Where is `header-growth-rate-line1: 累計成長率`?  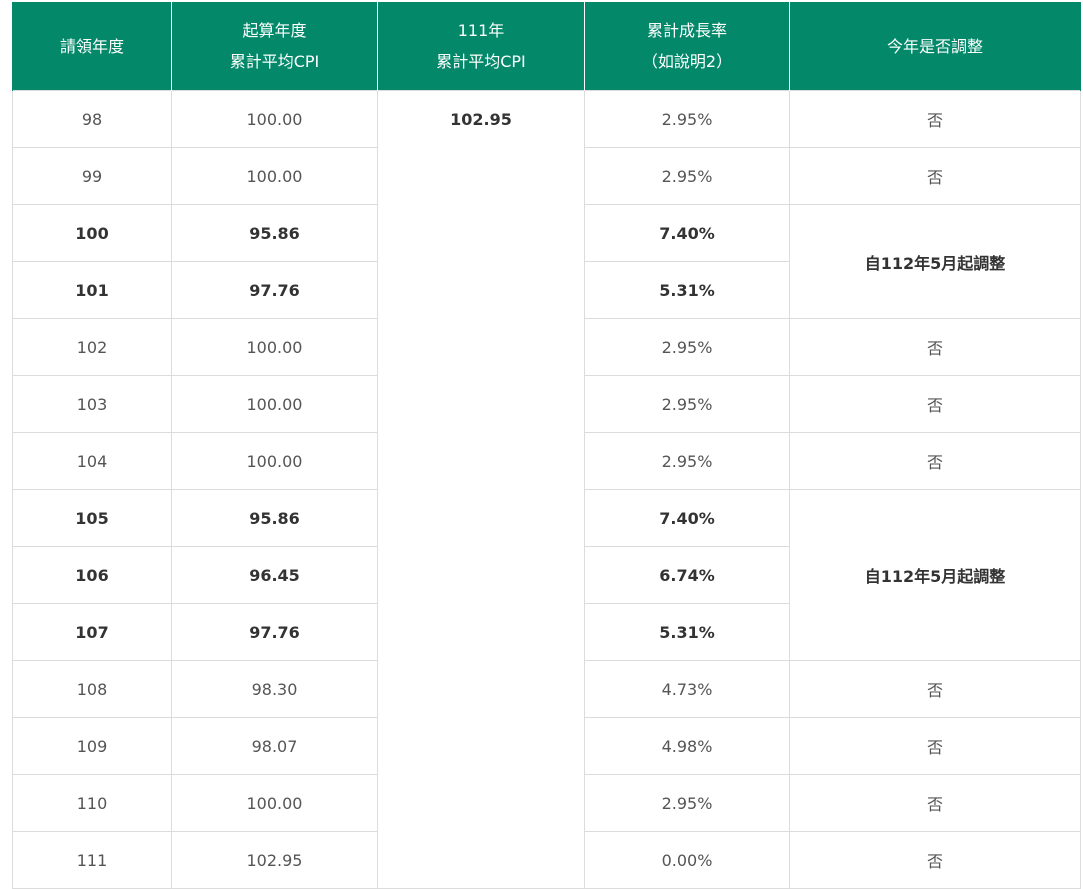
header-growth-rate-line1: 累計成長率 is located at coordinates (686, 30).